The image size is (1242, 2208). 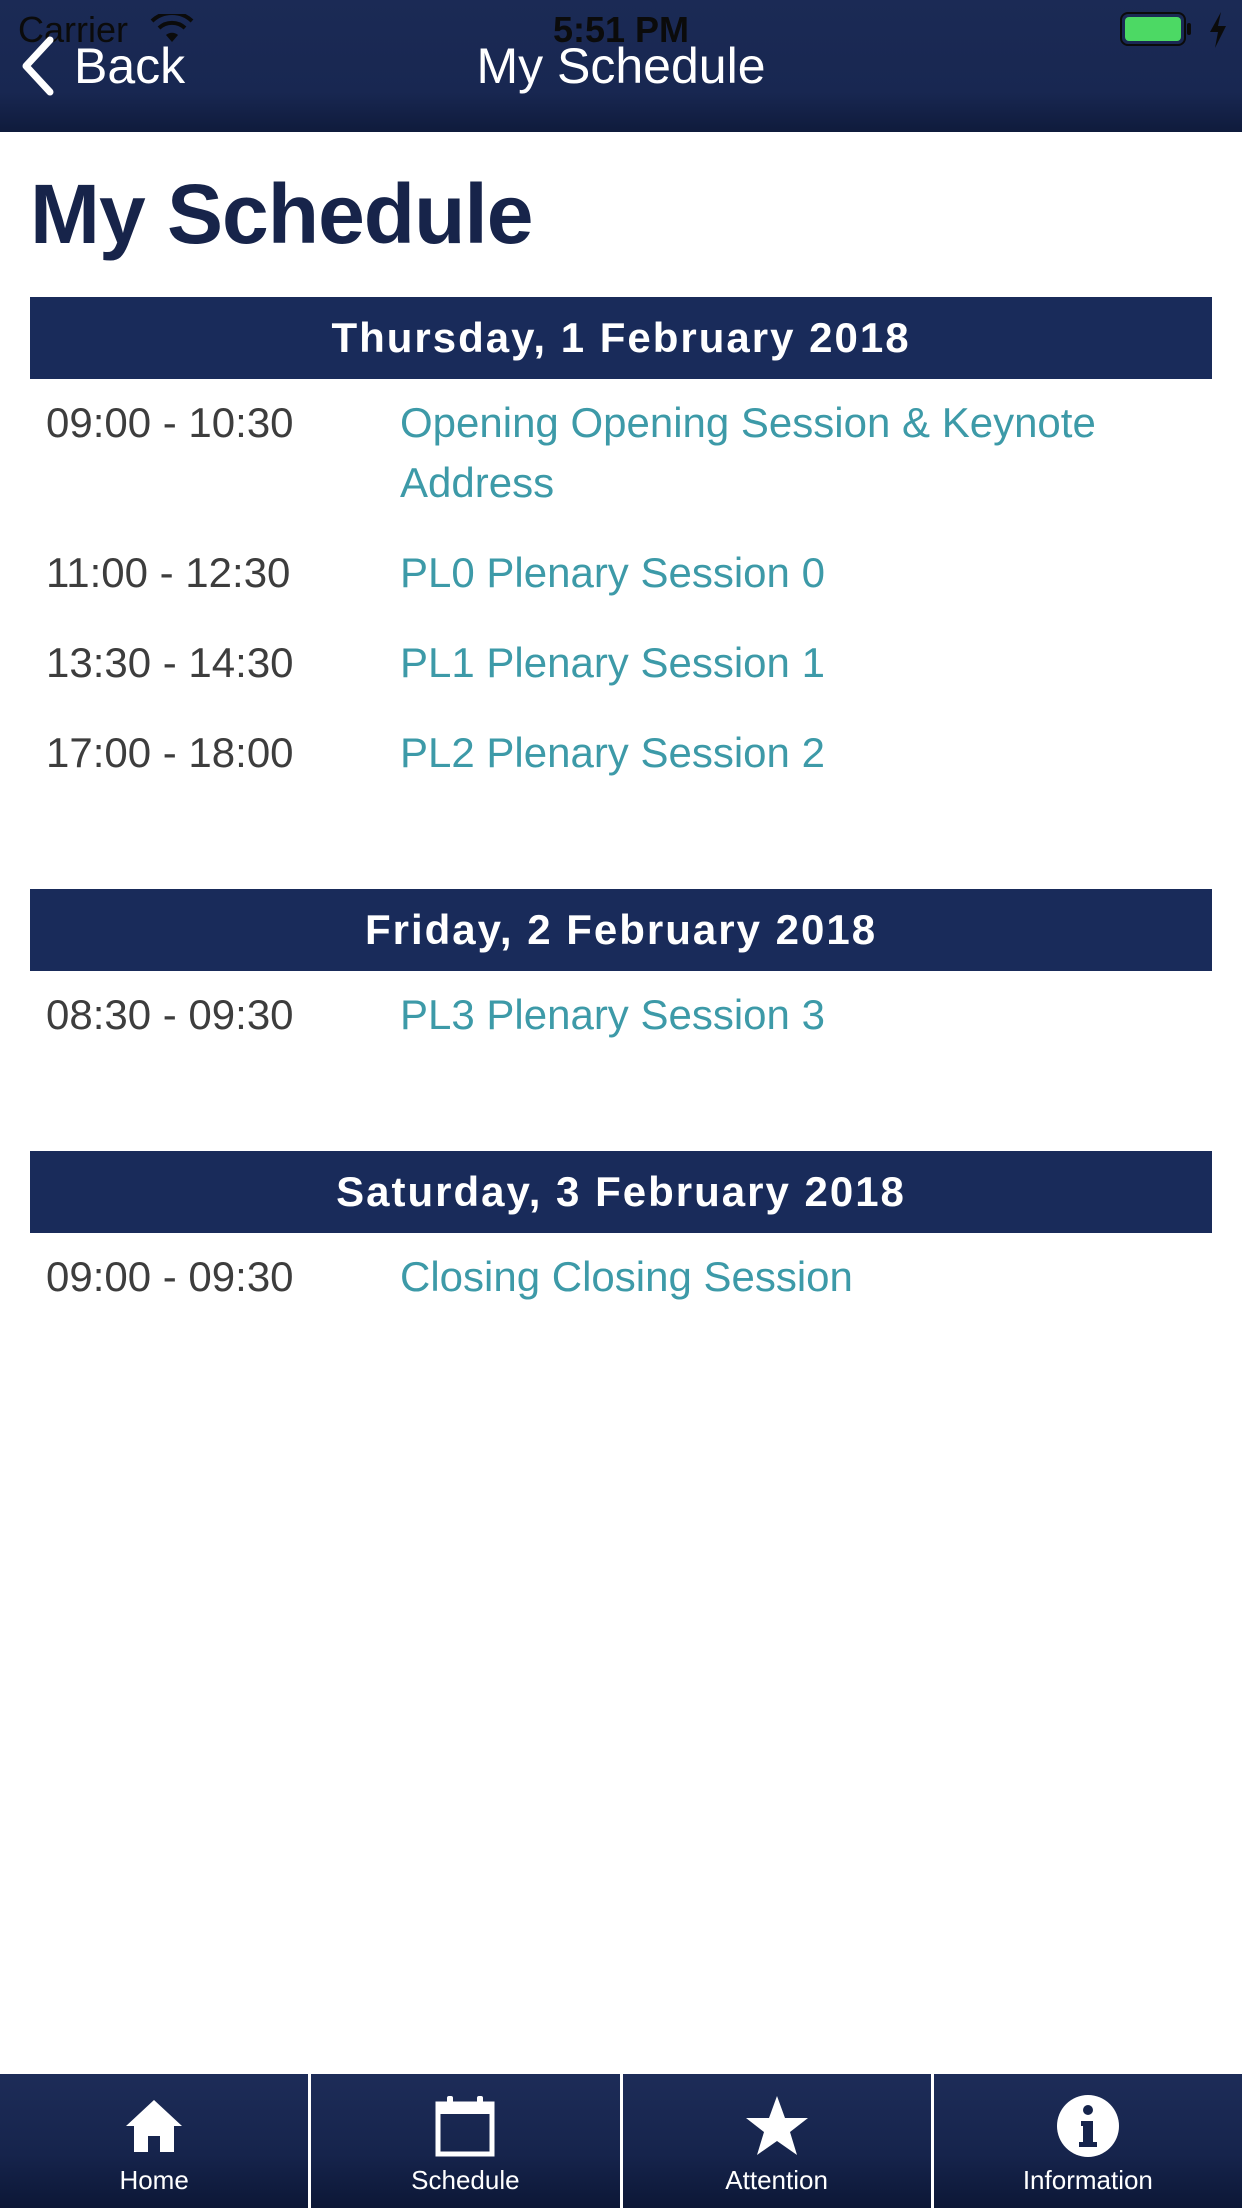 I want to click on nav-title: My Schedule, so click(x=621, y=66).